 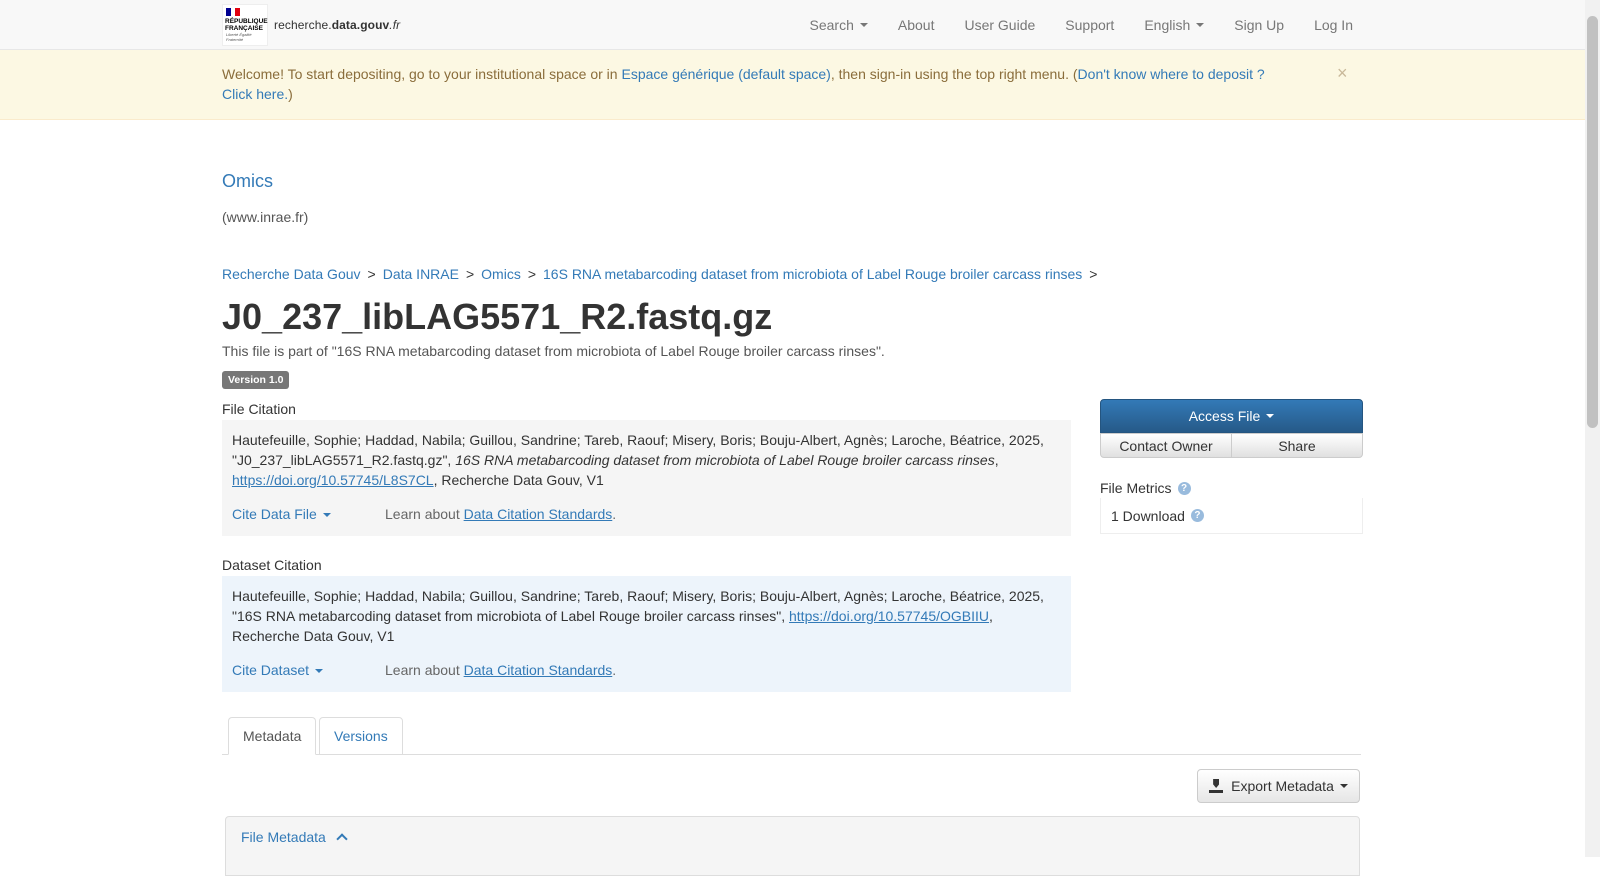 What do you see at coordinates (337, 25) in the screenshot?
I see `site-name: recherche.data.gouv.fr` at bounding box center [337, 25].